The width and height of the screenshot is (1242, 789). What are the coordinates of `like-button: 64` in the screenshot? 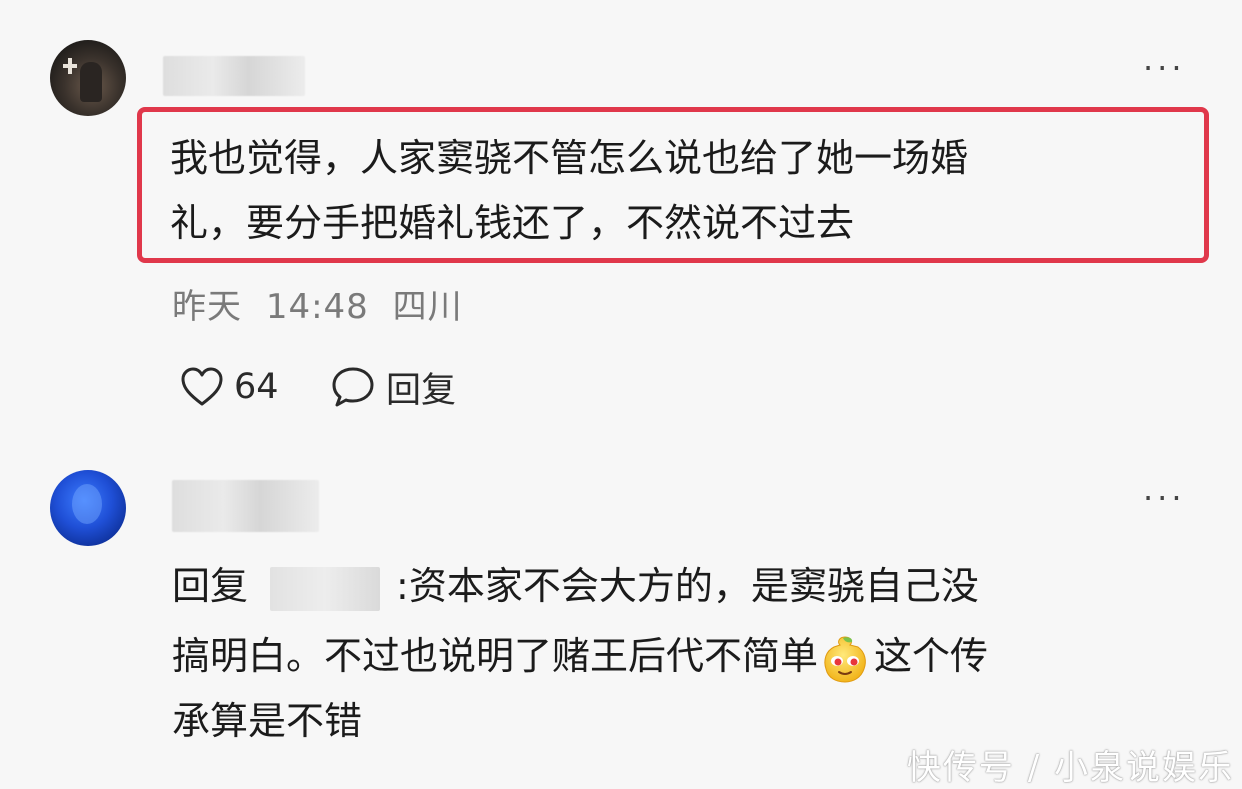 It's located at (229, 387).